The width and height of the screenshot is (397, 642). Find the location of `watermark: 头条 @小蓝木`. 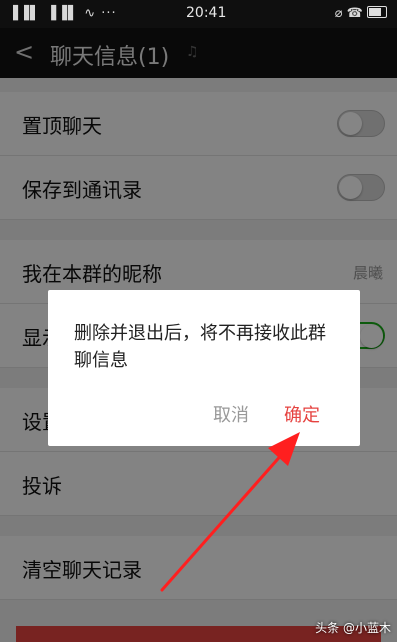

watermark: 头条 @小蓝木 is located at coordinates (353, 628).